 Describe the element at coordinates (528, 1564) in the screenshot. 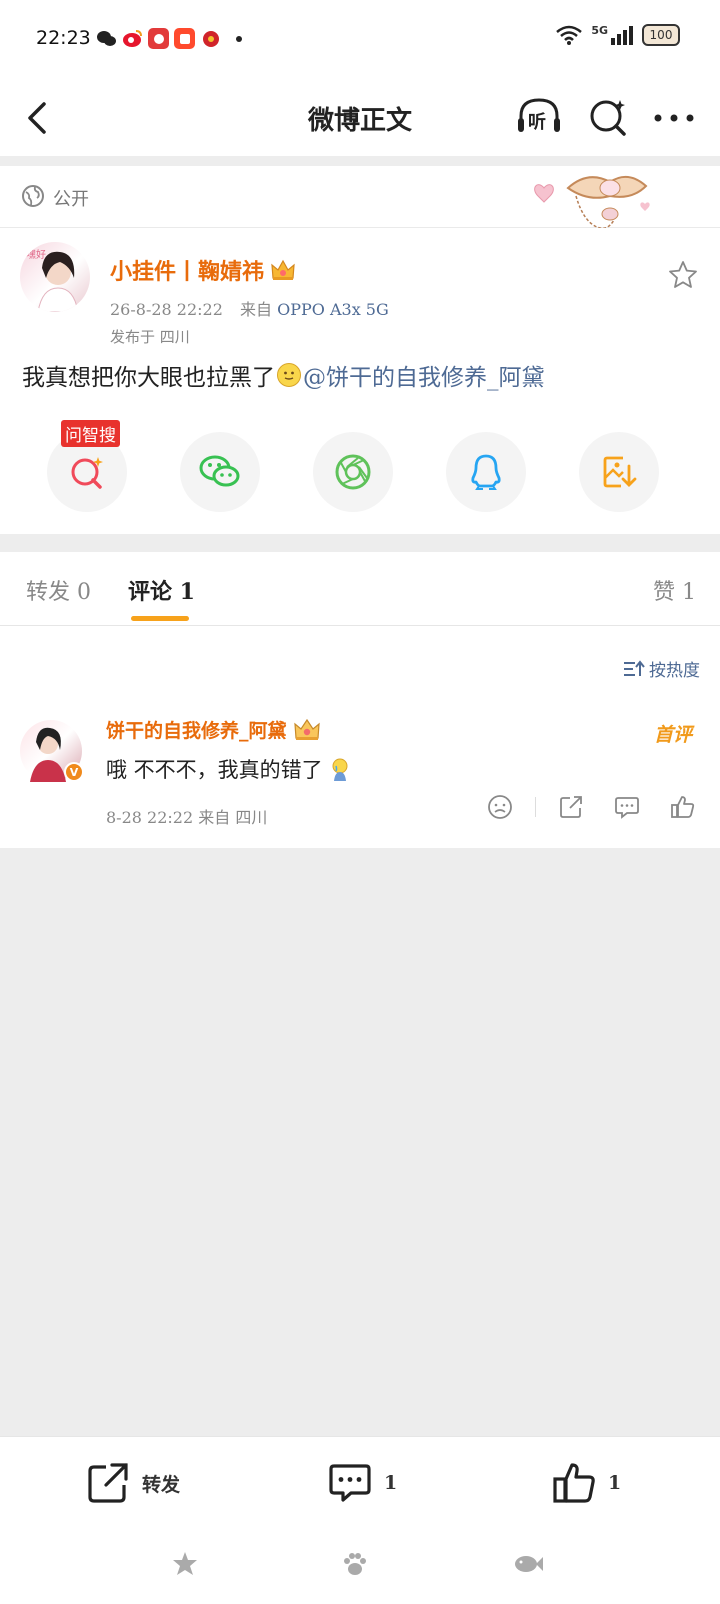

I see `fish-nav-icon` at that location.